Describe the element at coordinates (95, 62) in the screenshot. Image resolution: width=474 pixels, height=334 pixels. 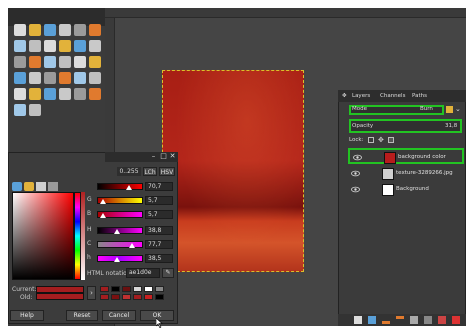
I see `cage-icon` at that location.